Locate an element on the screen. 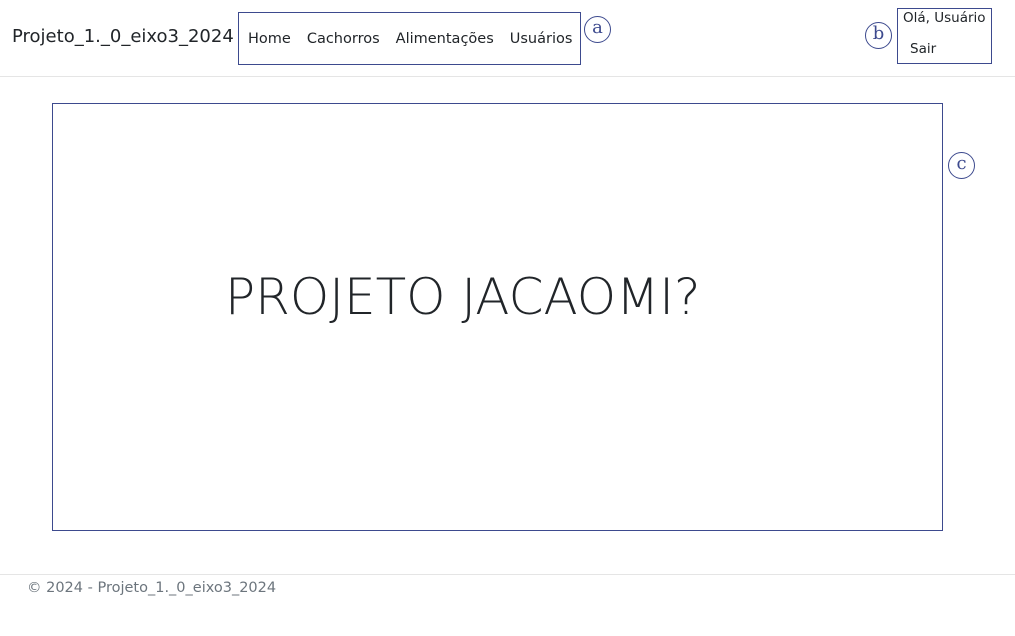 The height and width of the screenshot is (636, 1015). main-nav: Home Cachorros Alimentações Usuários is located at coordinates (409, 38).